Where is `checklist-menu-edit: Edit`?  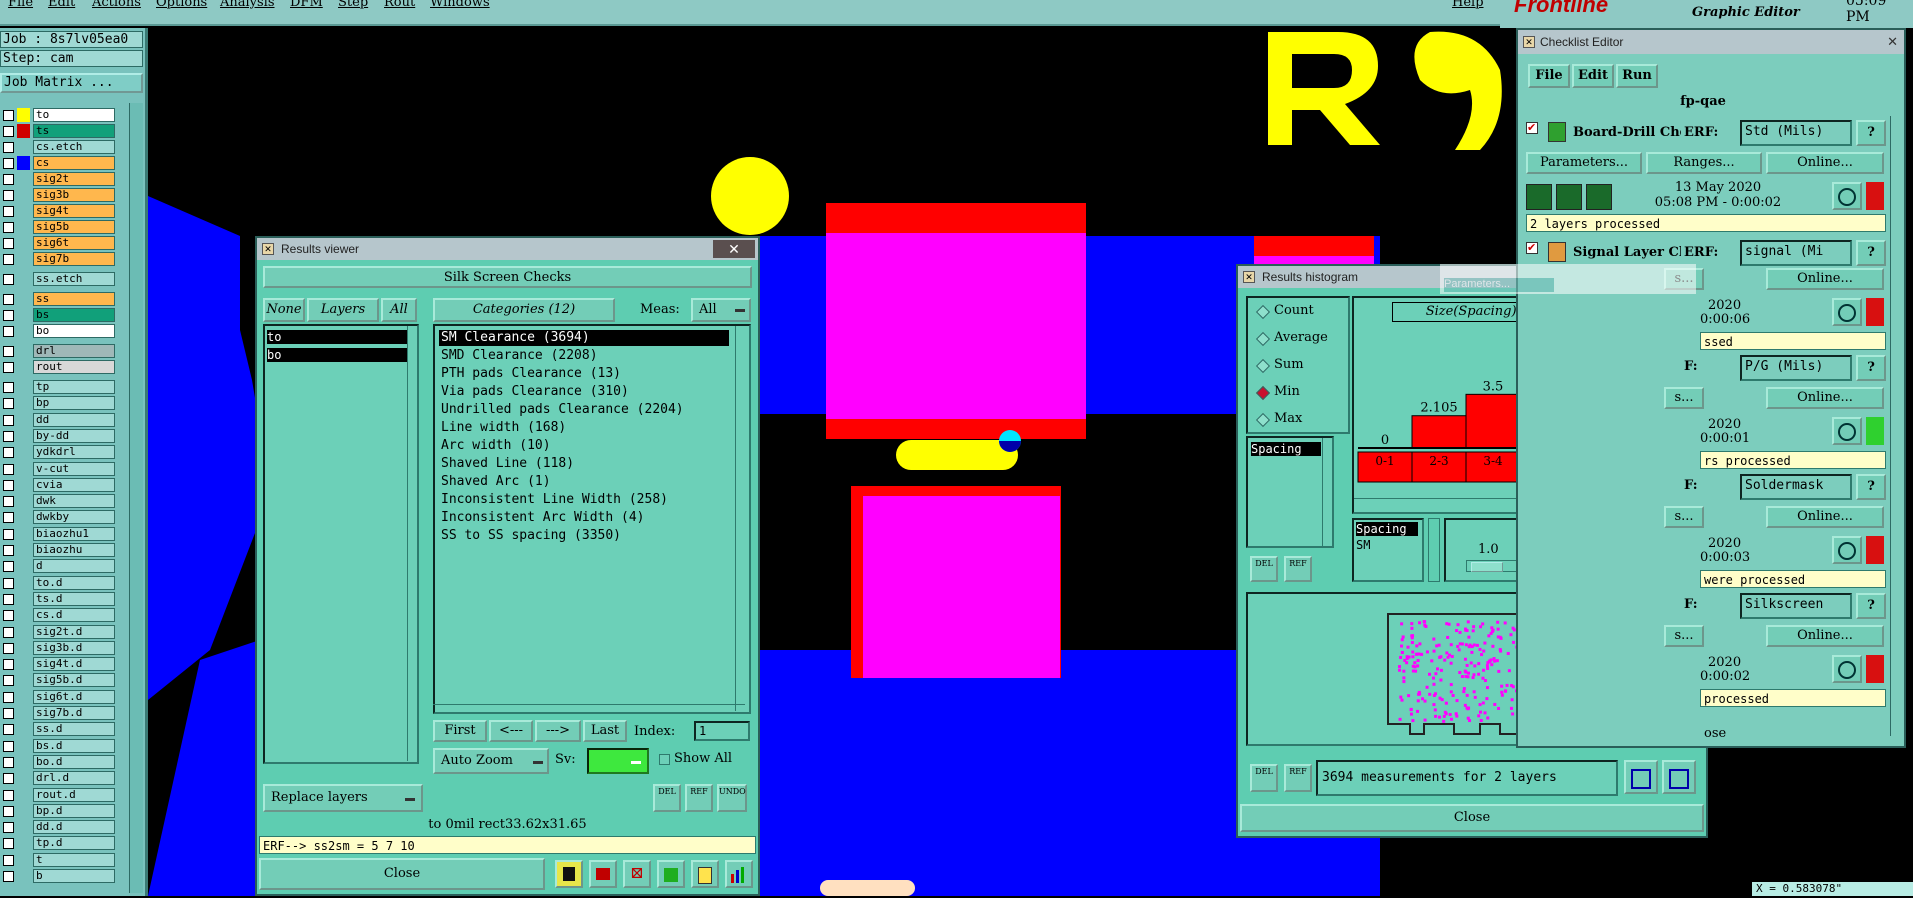 checklist-menu-edit: Edit is located at coordinates (1593, 76).